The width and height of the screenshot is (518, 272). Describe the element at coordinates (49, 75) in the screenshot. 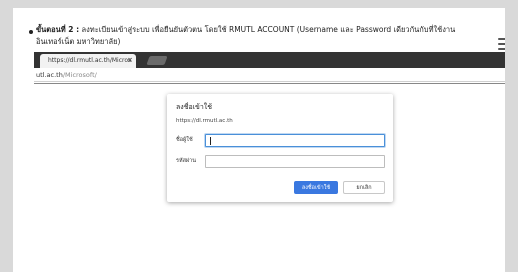

I see `url-host: utl.ac.th` at that location.